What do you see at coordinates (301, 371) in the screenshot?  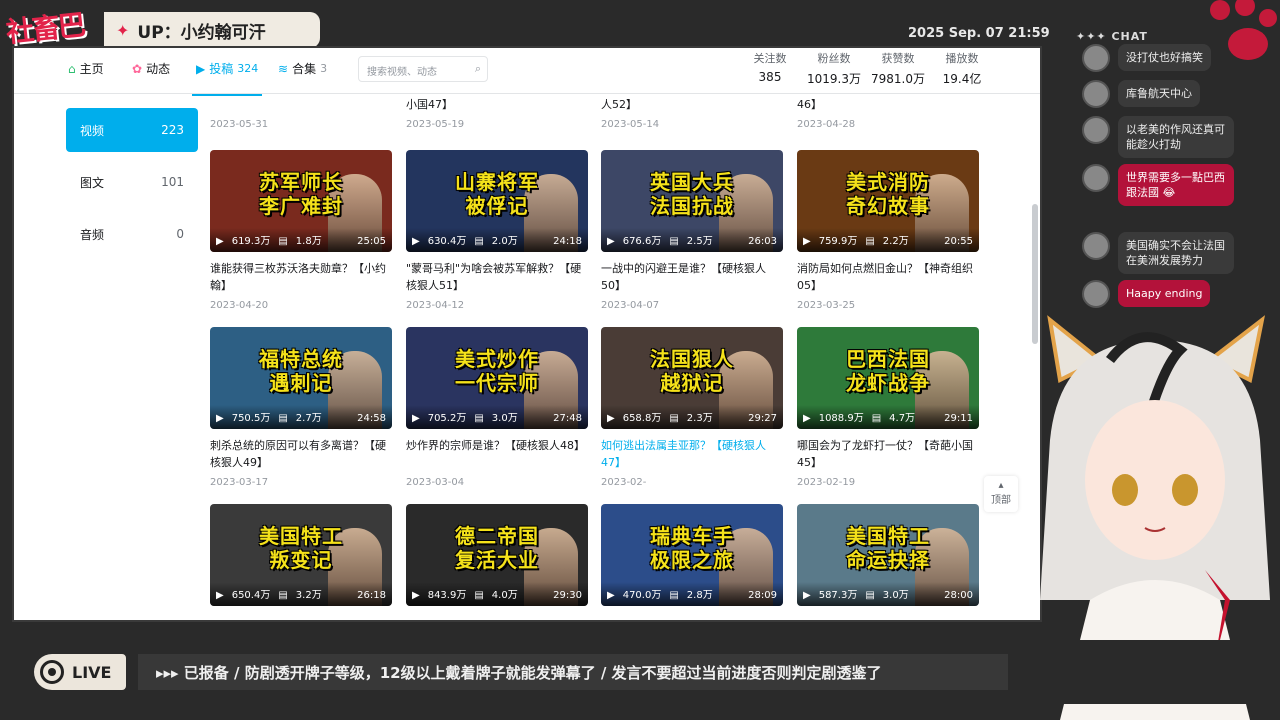 I see `thumbnail-title: 福特总统 遇刺记` at bounding box center [301, 371].